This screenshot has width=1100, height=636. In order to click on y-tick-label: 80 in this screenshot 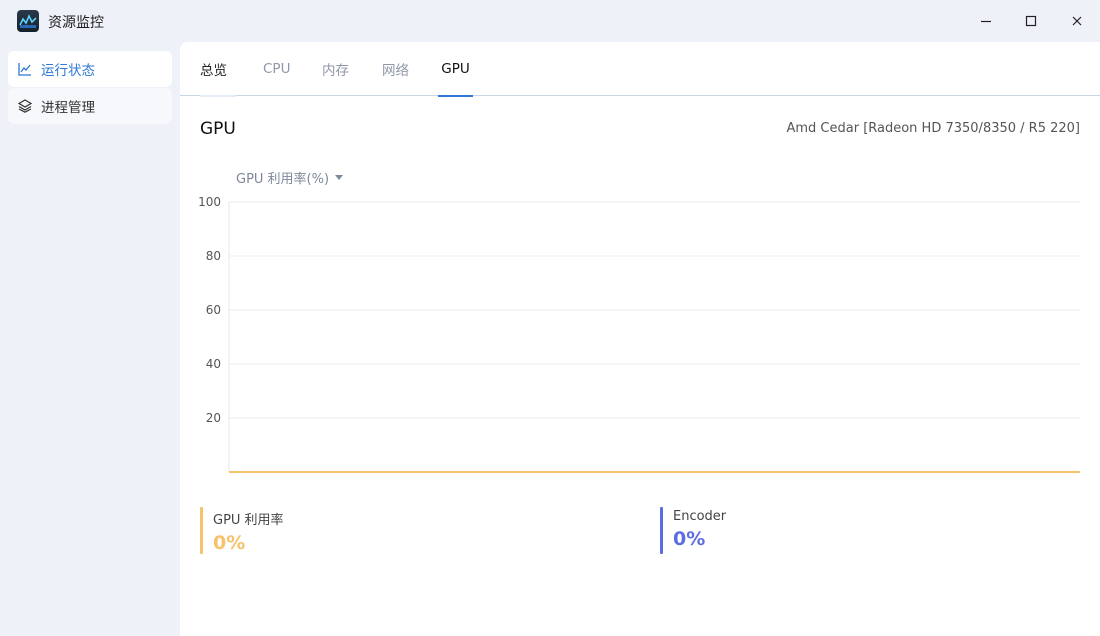, I will do `click(213, 256)`.